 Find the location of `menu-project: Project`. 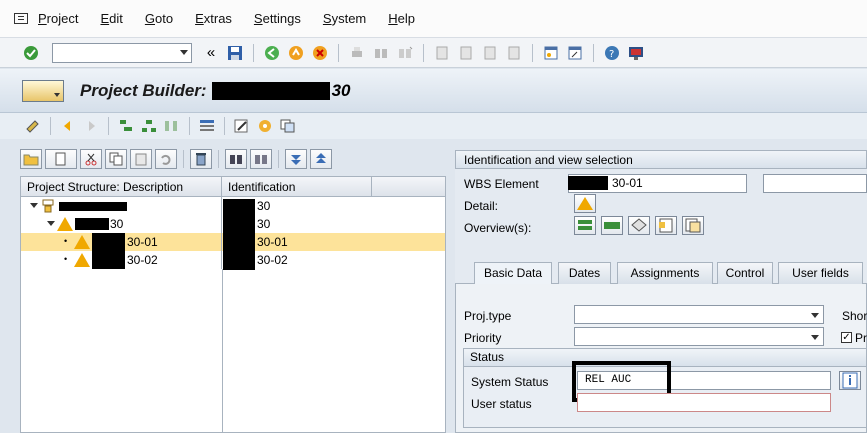

menu-project: Project is located at coordinates (58, 18).